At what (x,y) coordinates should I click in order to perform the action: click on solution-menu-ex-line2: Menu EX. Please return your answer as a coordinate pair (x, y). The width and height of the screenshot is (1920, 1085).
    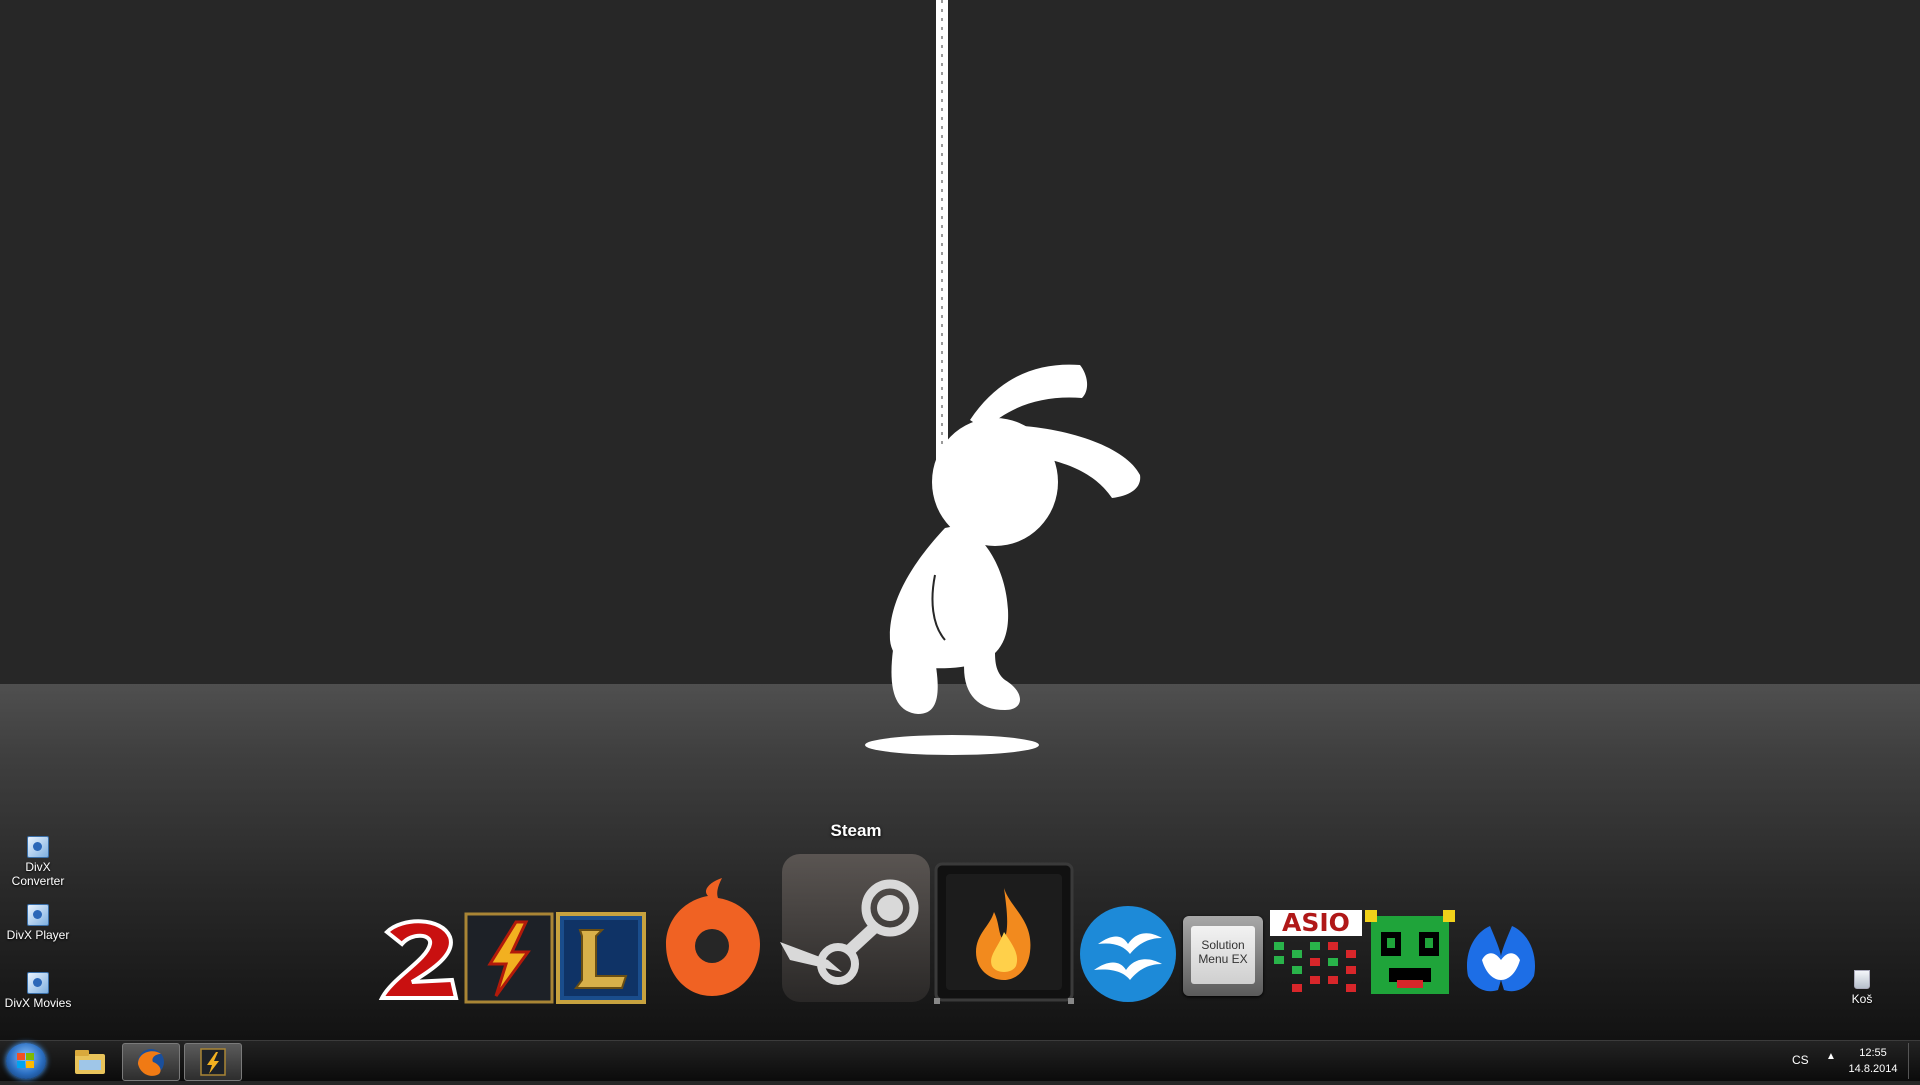
    Looking at the image, I should click on (1223, 959).